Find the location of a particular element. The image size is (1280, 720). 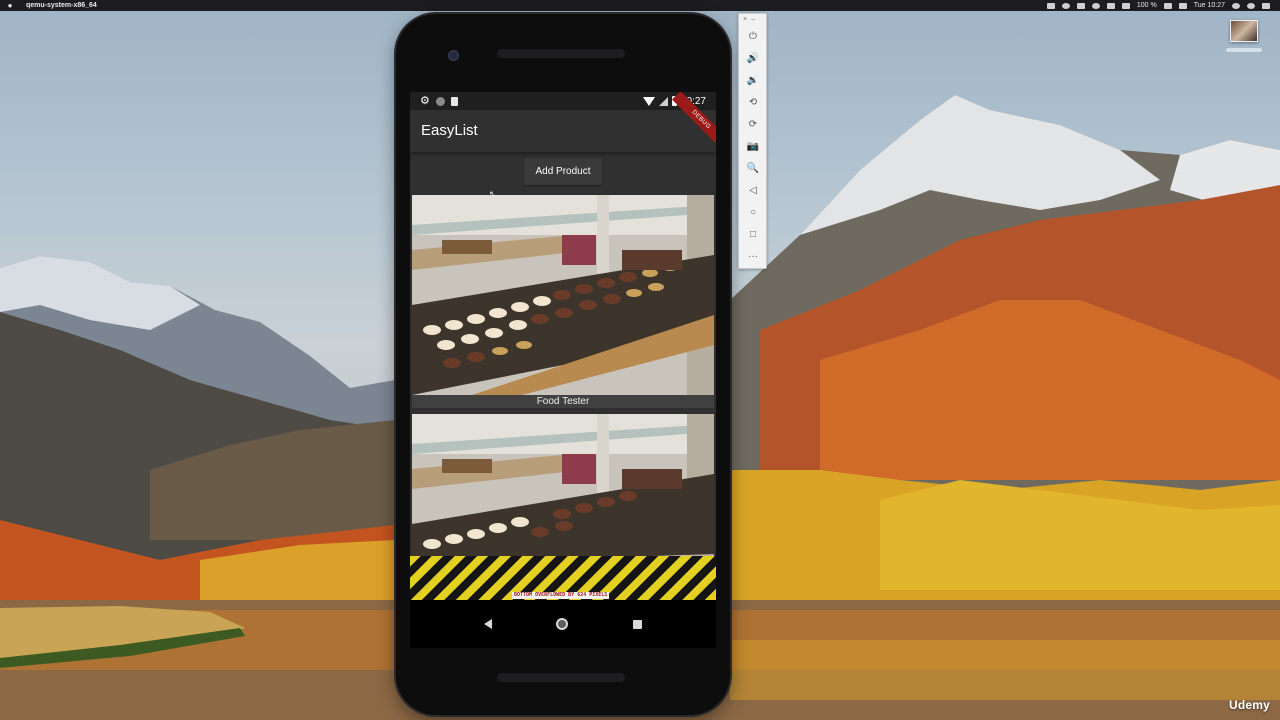

product-card is located at coordinates (563, 489).